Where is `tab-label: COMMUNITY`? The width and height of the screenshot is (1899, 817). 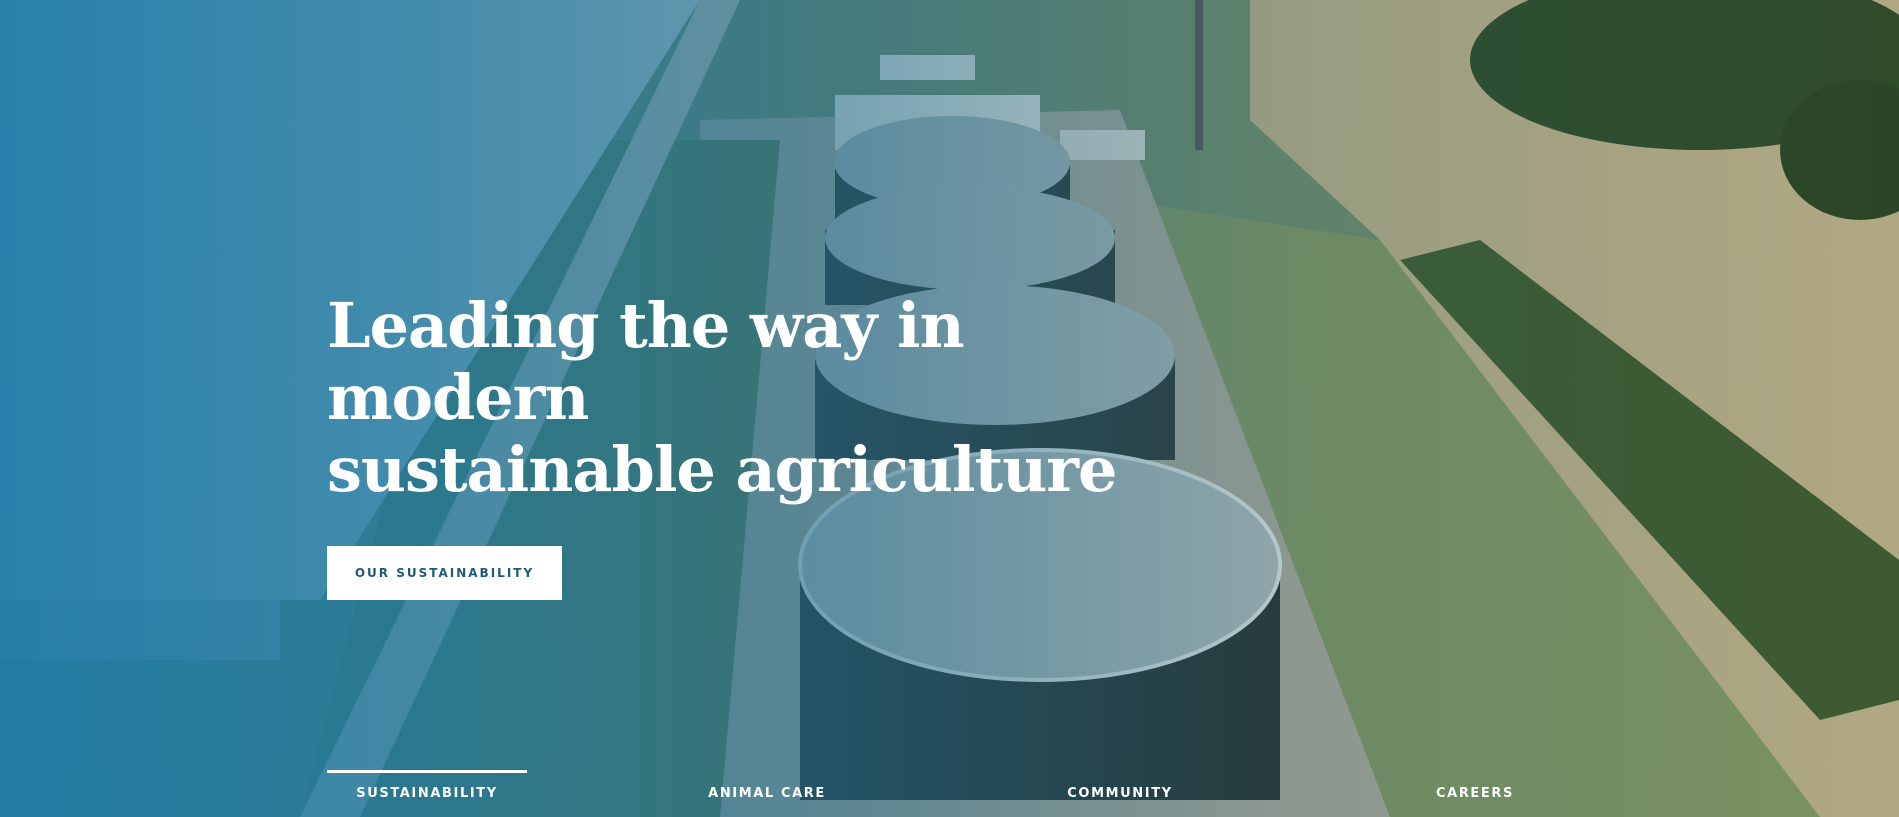 tab-label: COMMUNITY is located at coordinates (1120, 793).